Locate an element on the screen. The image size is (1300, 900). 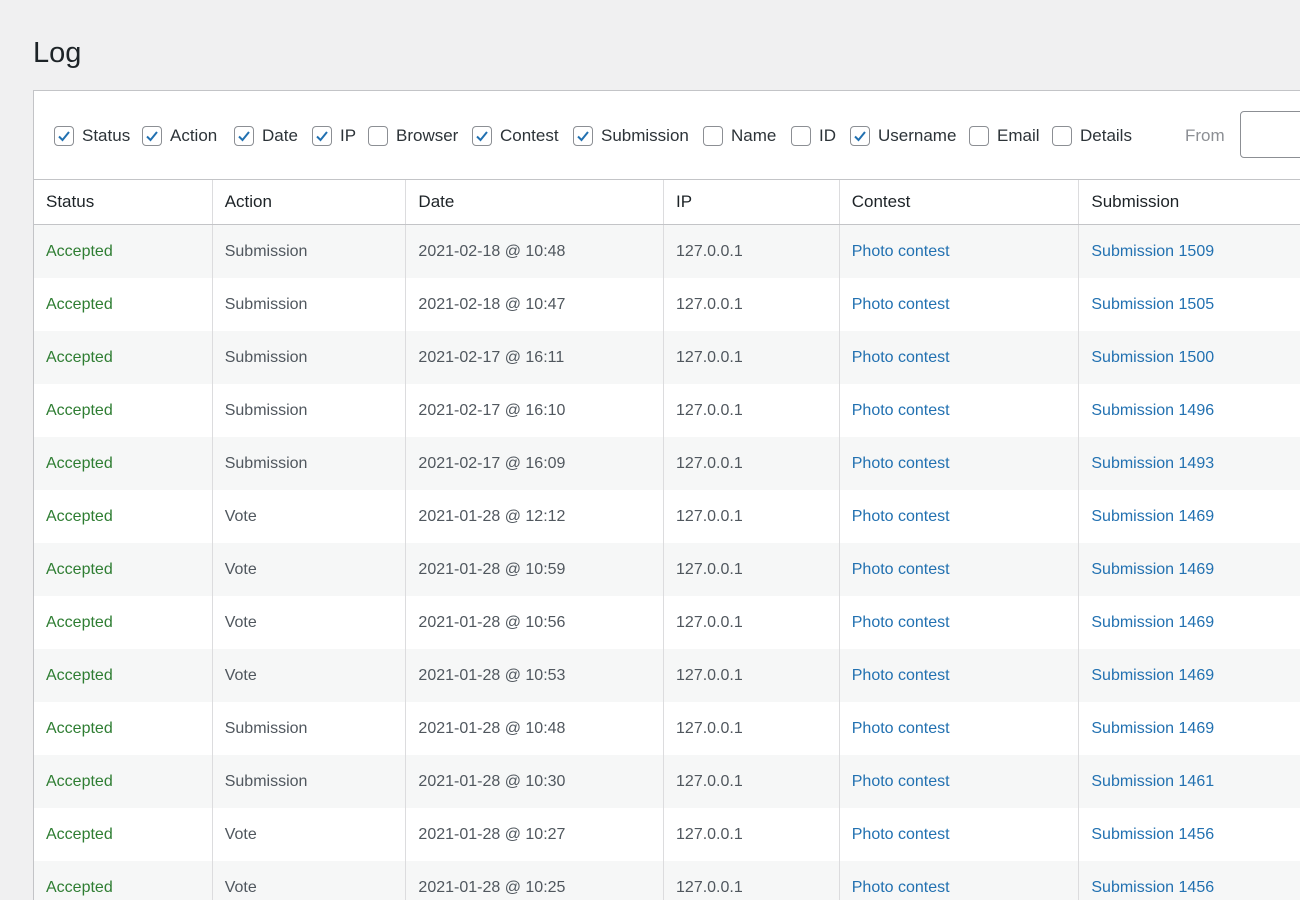
column-header-contest: Contest is located at coordinates (960, 202).